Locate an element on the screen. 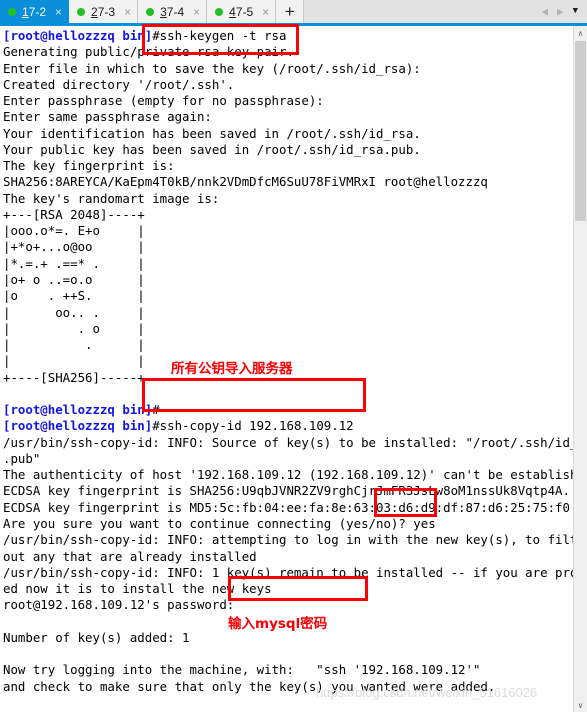  tab-nav-controls: ◀ ▶ ▼ is located at coordinates (564, 11).